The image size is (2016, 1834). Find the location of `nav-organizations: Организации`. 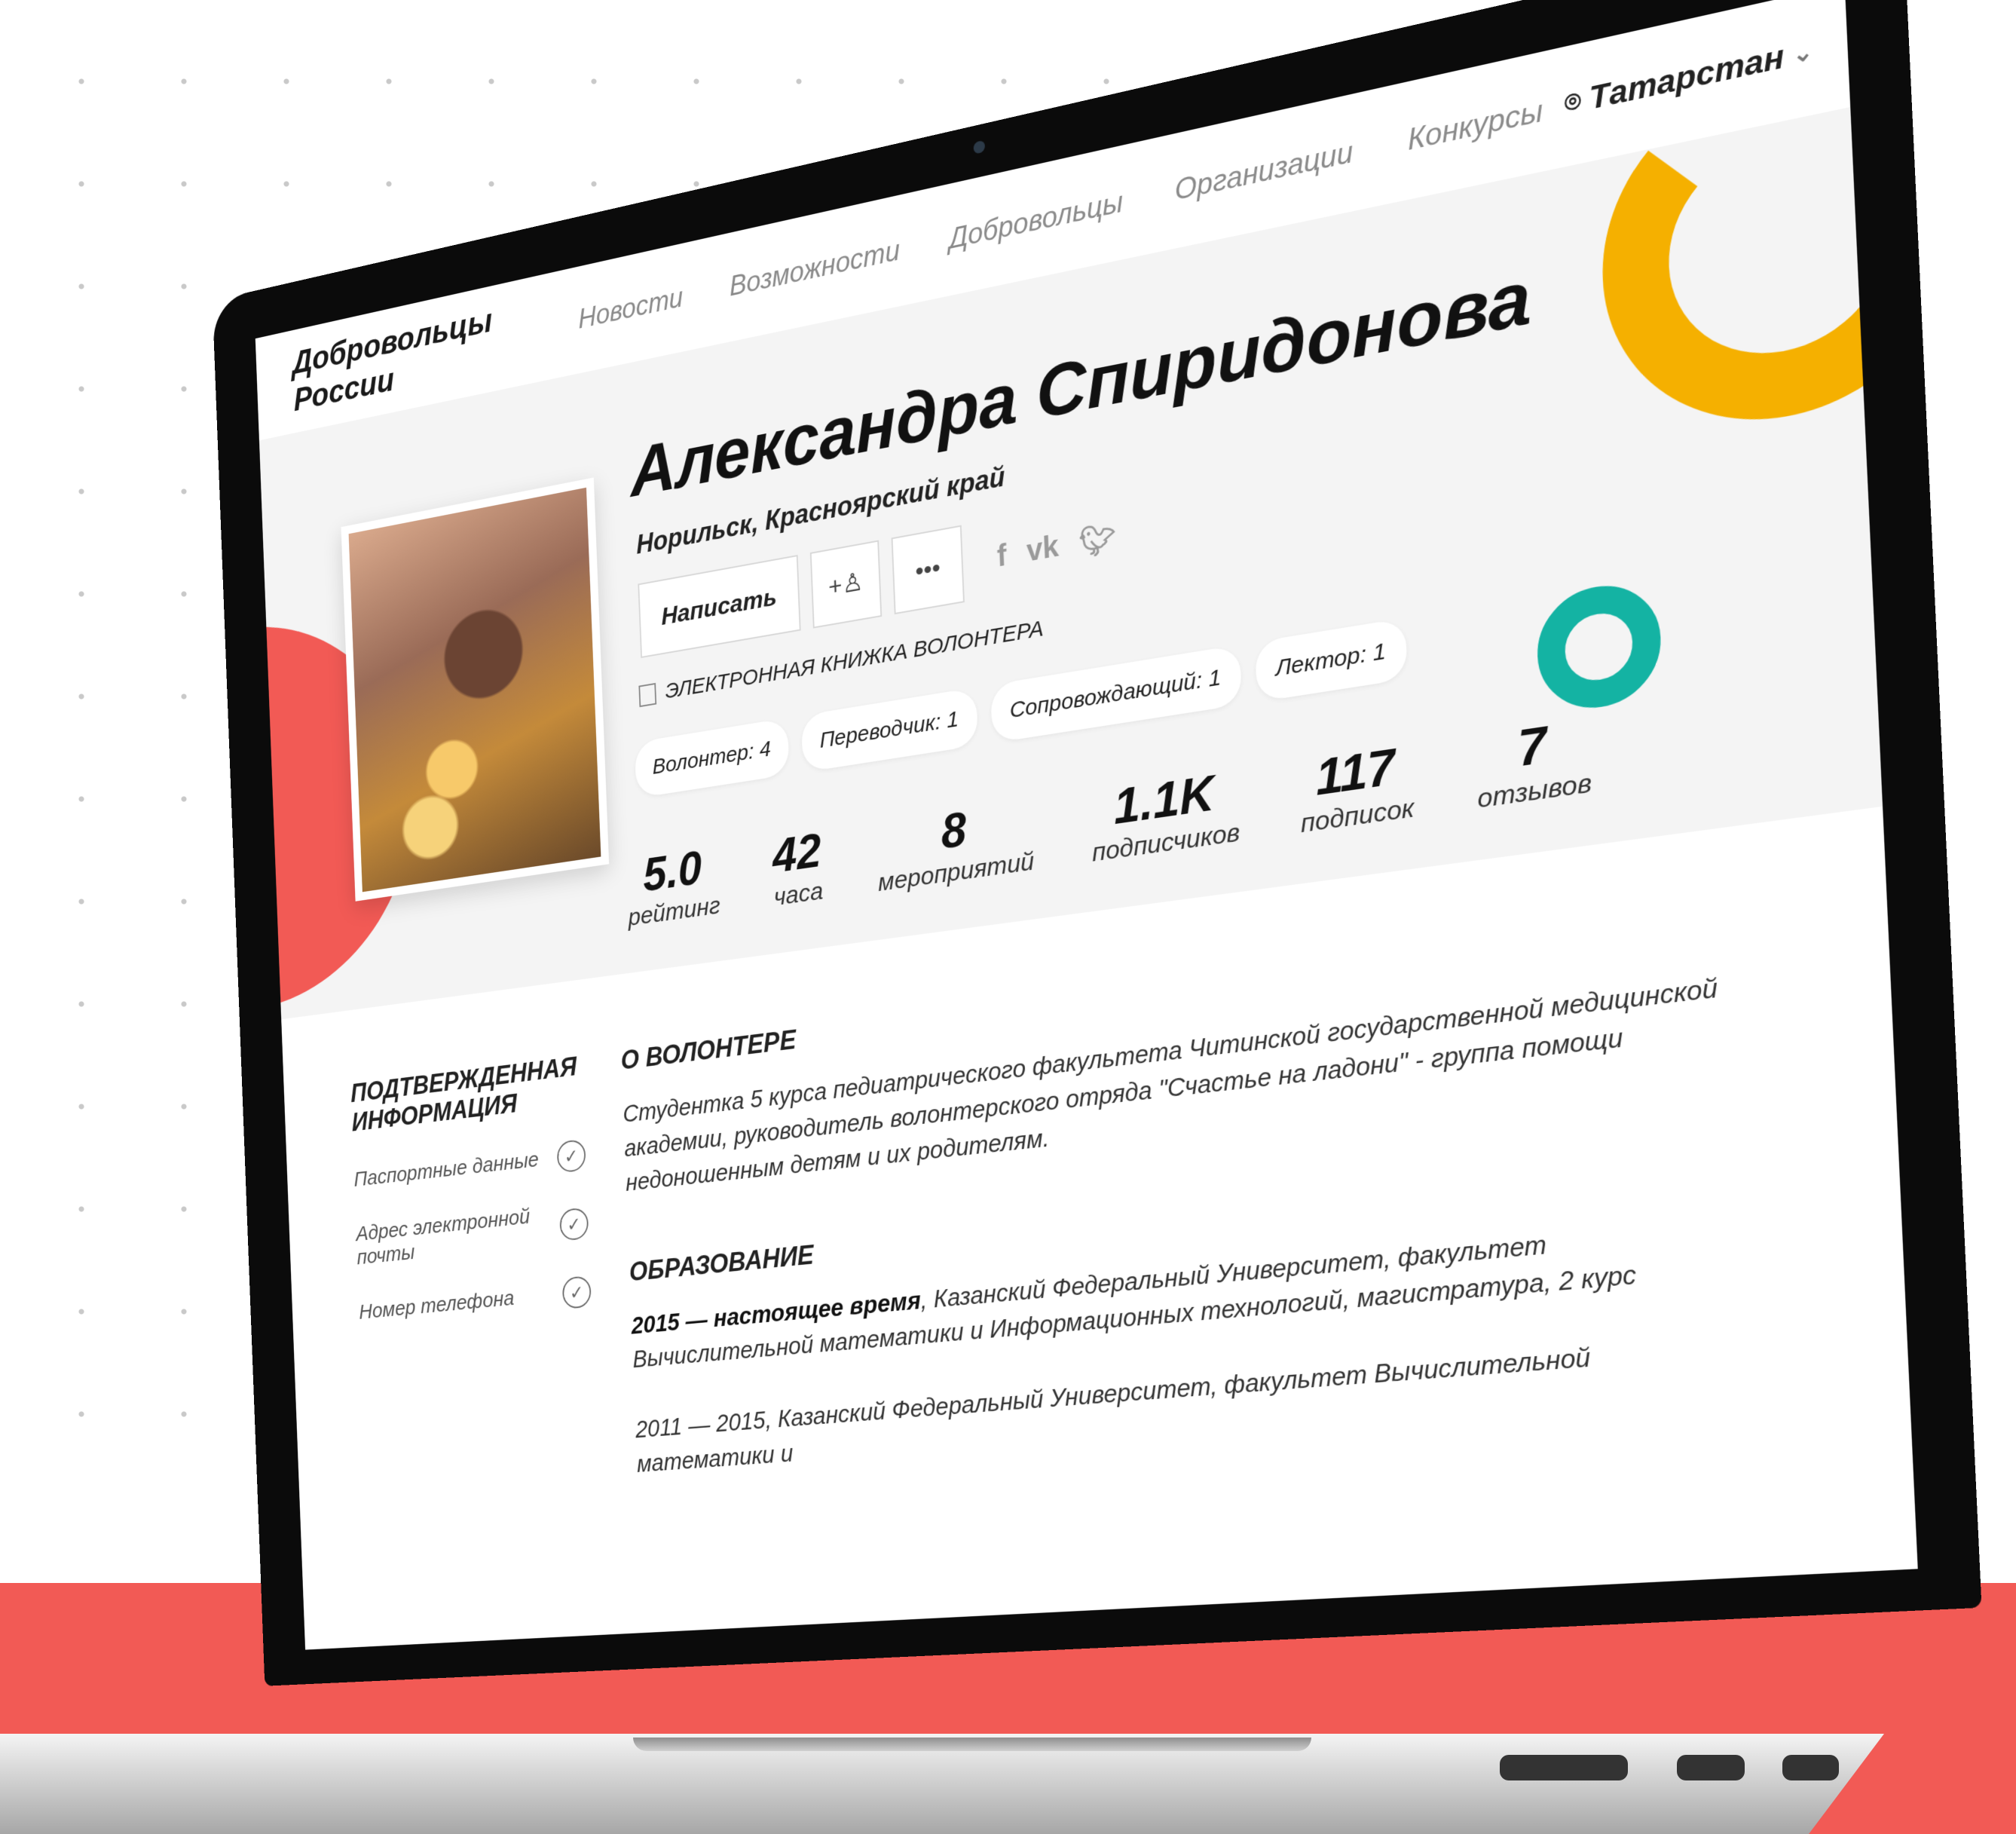

nav-organizations: Организации is located at coordinates (1264, 172).